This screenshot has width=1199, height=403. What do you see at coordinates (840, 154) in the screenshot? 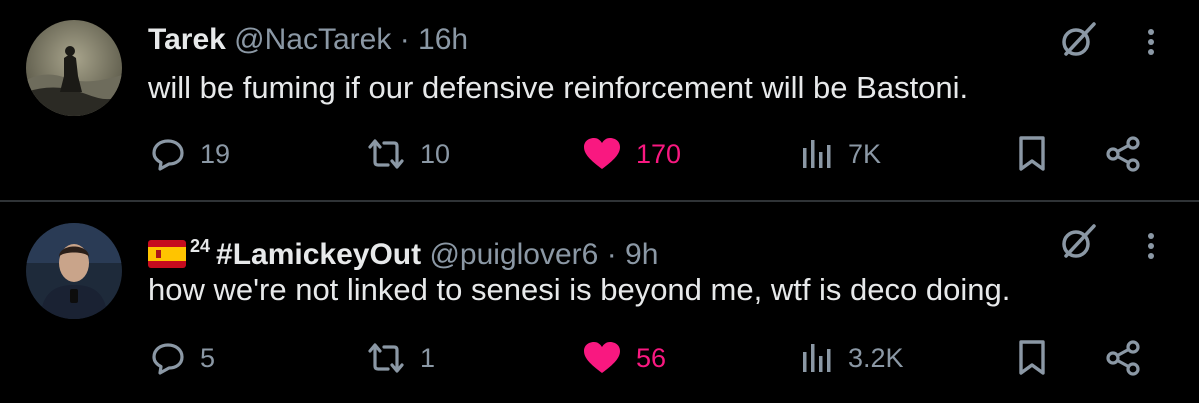
I see `views-button: 7K` at bounding box center [840, 154].